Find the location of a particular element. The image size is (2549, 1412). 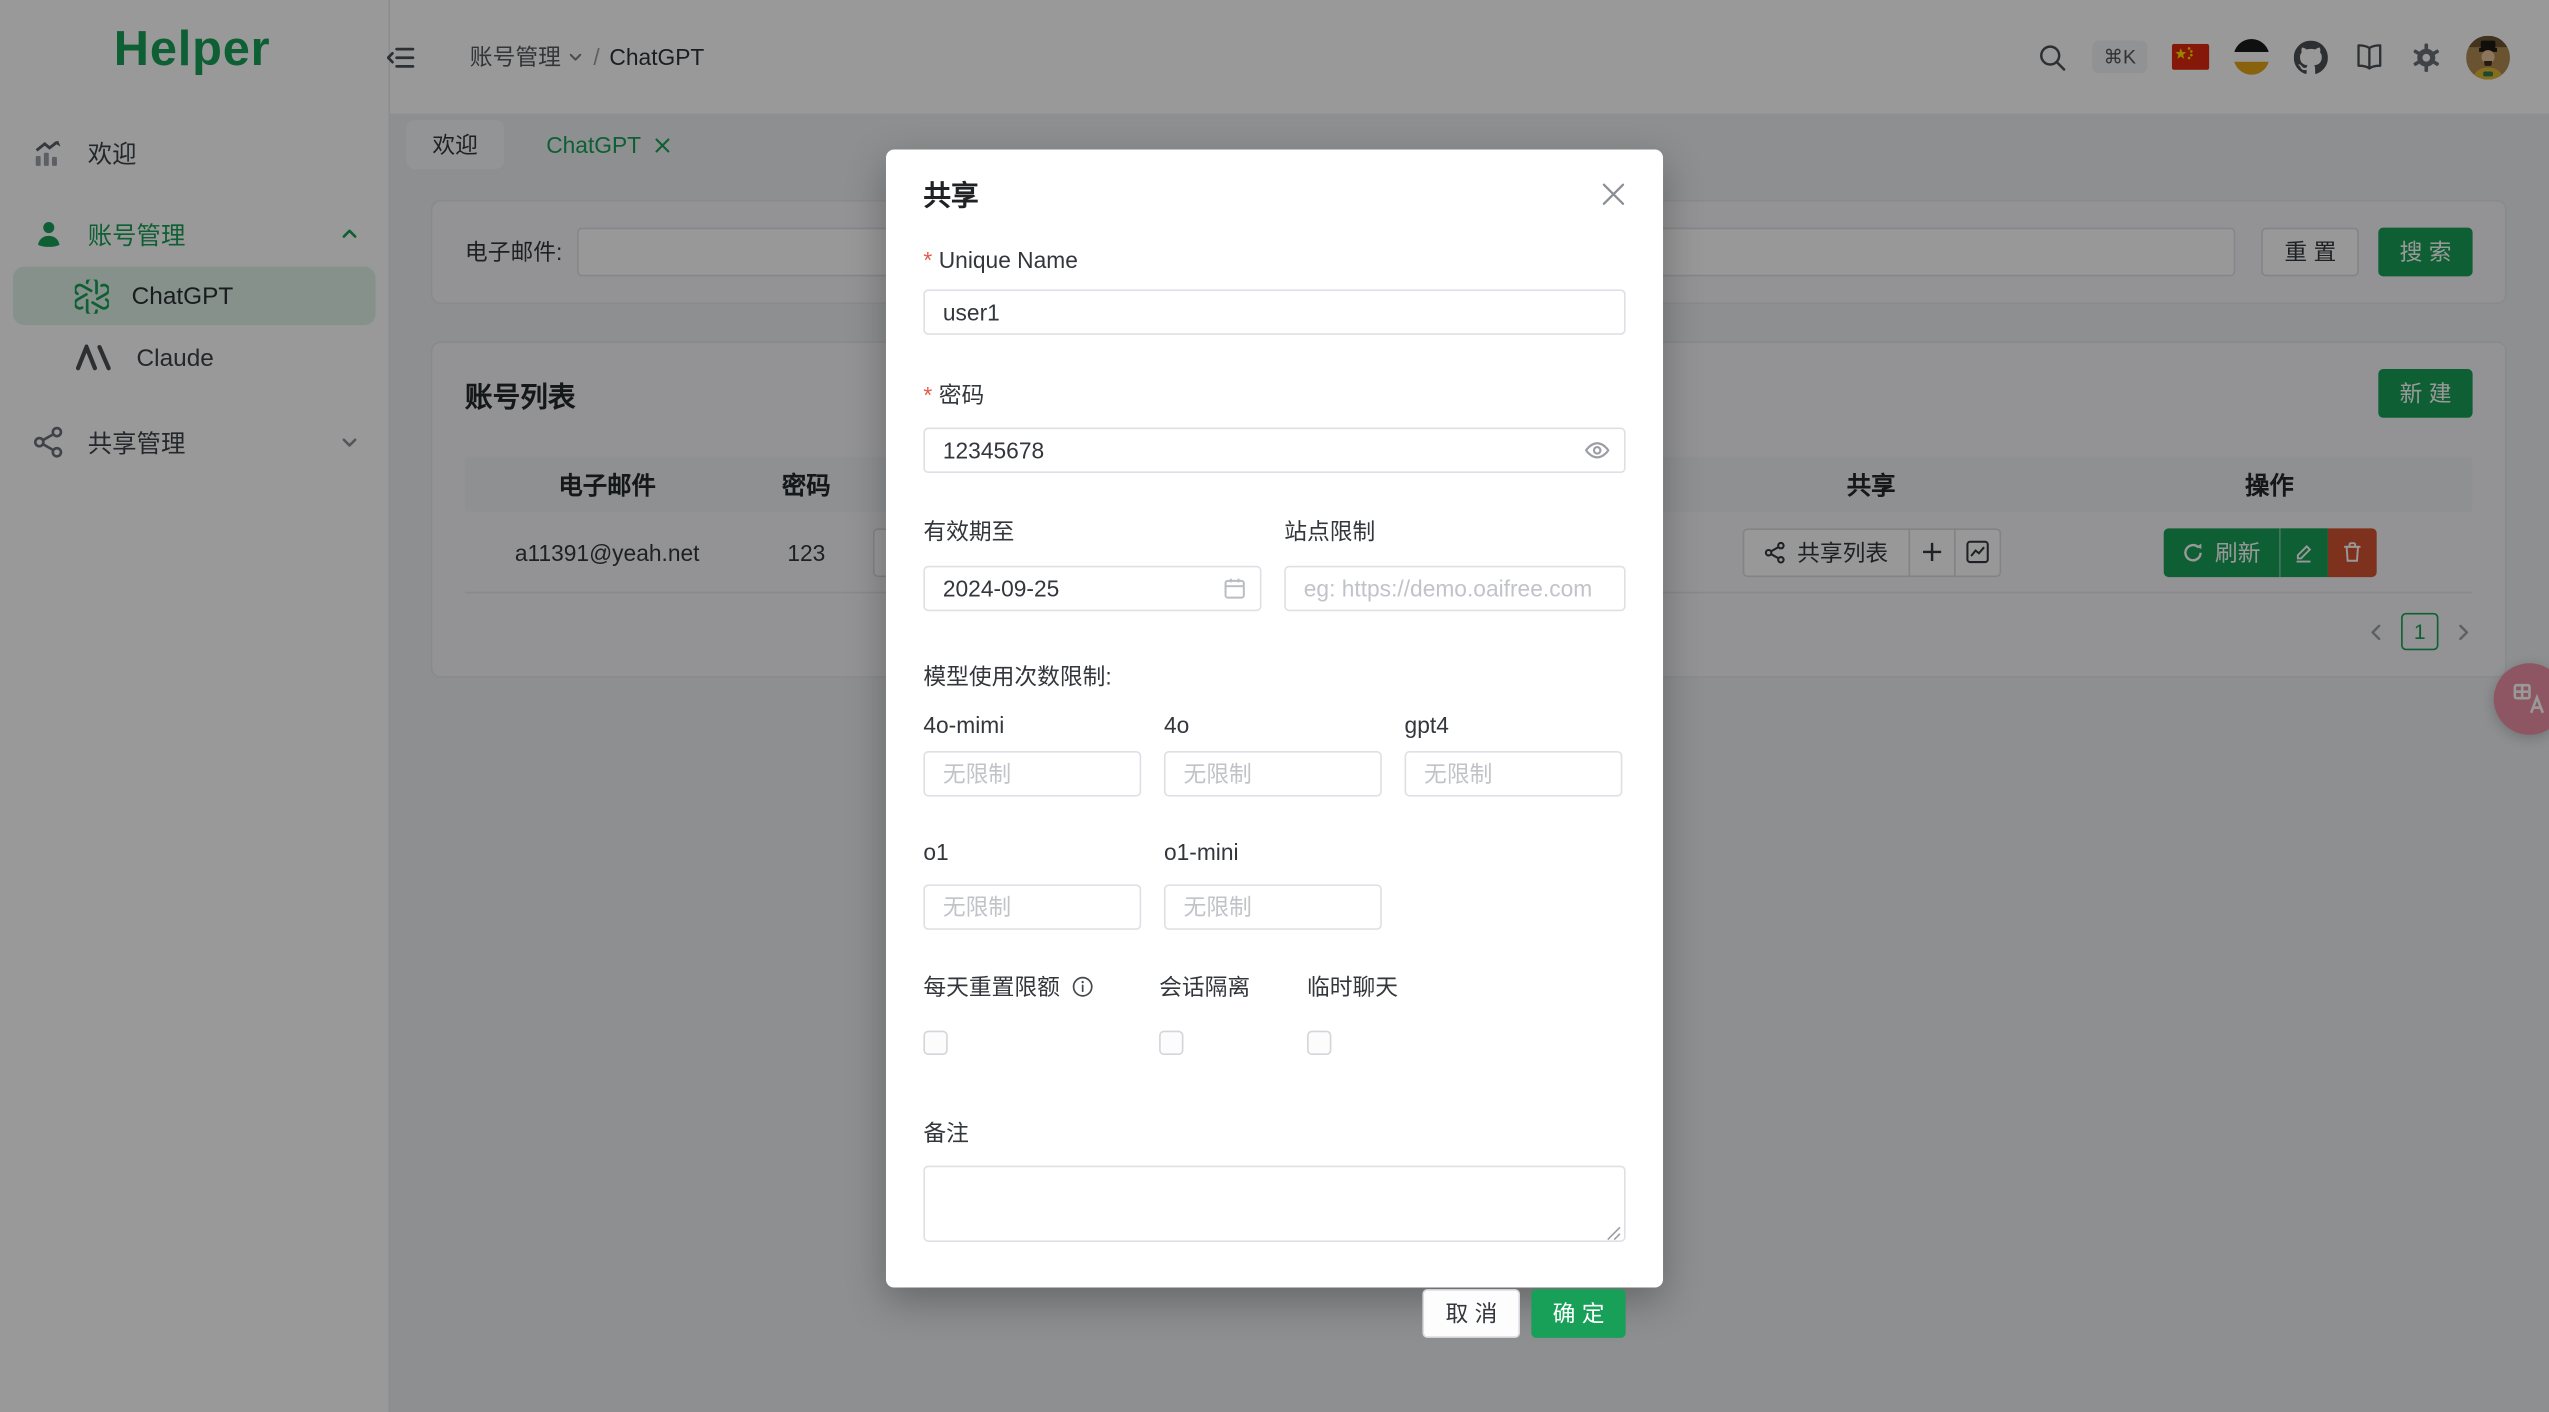

site-limit-label: 站点限制 is located at coordinates (1330, 531).